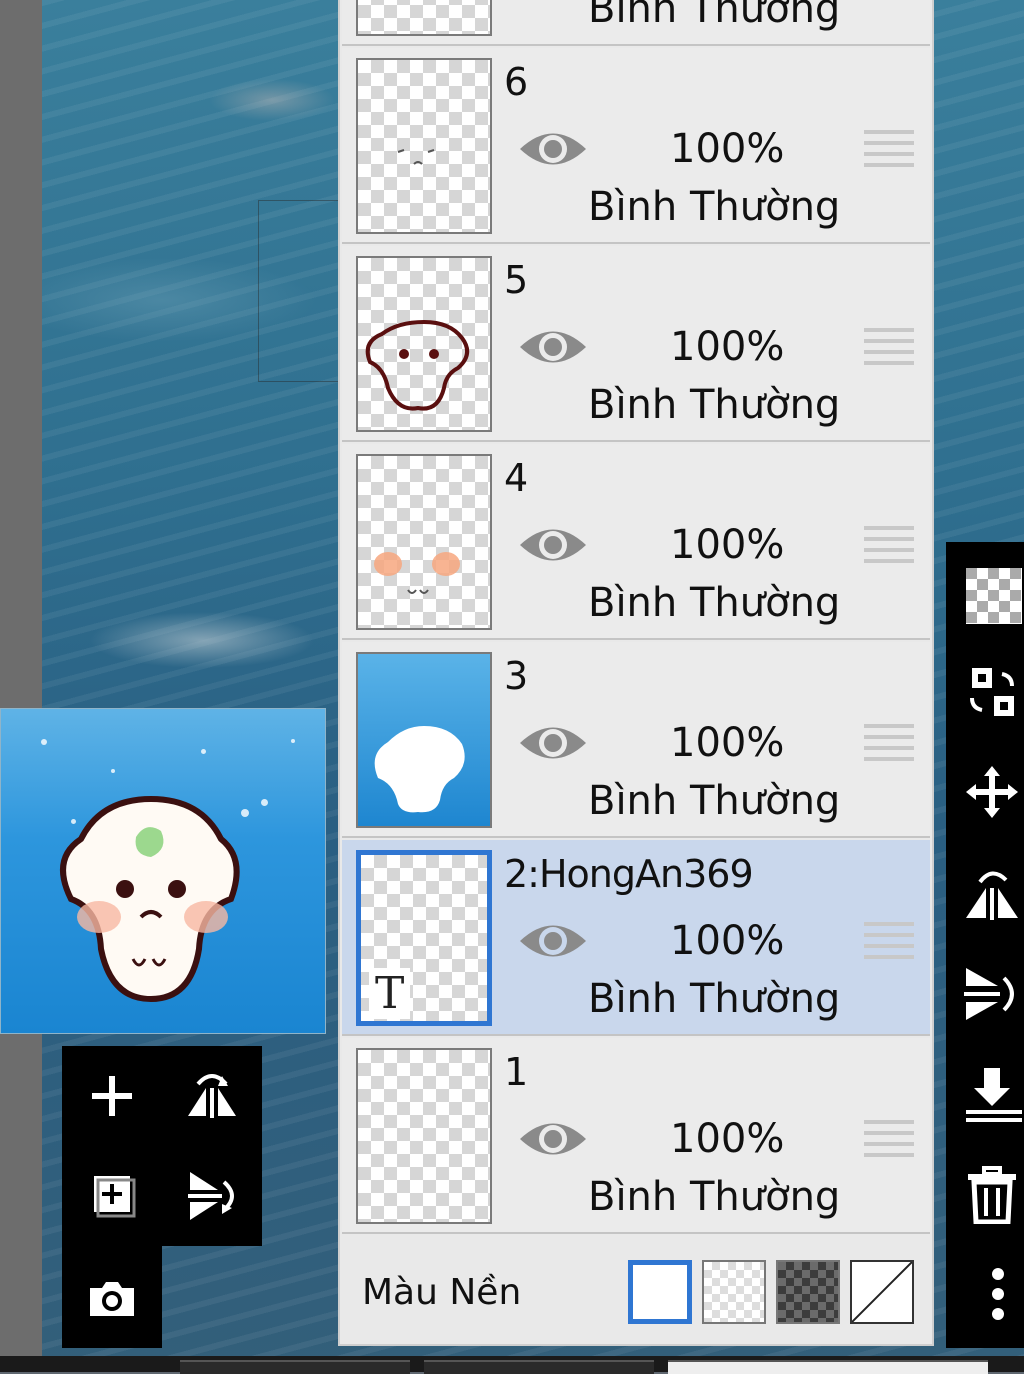 The image size is (1024, 1374). I want to click on flip-horizontal-layer-button, so click(992, 892).